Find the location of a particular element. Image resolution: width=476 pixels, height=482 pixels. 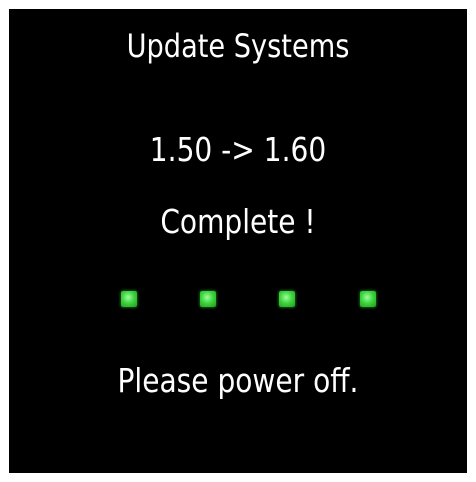

progress-indicators is located at coordinates (238, 301).